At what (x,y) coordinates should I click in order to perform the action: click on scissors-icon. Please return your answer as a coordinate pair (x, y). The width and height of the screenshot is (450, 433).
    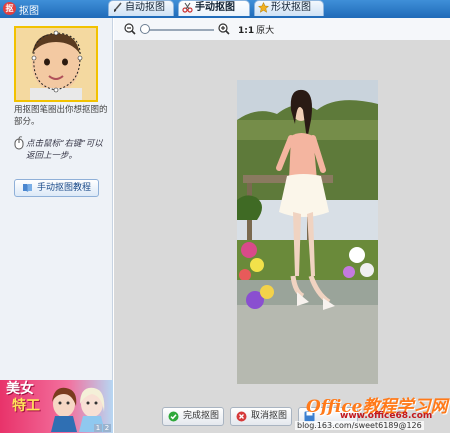
    Looking at the image, I should click on (187, 7).